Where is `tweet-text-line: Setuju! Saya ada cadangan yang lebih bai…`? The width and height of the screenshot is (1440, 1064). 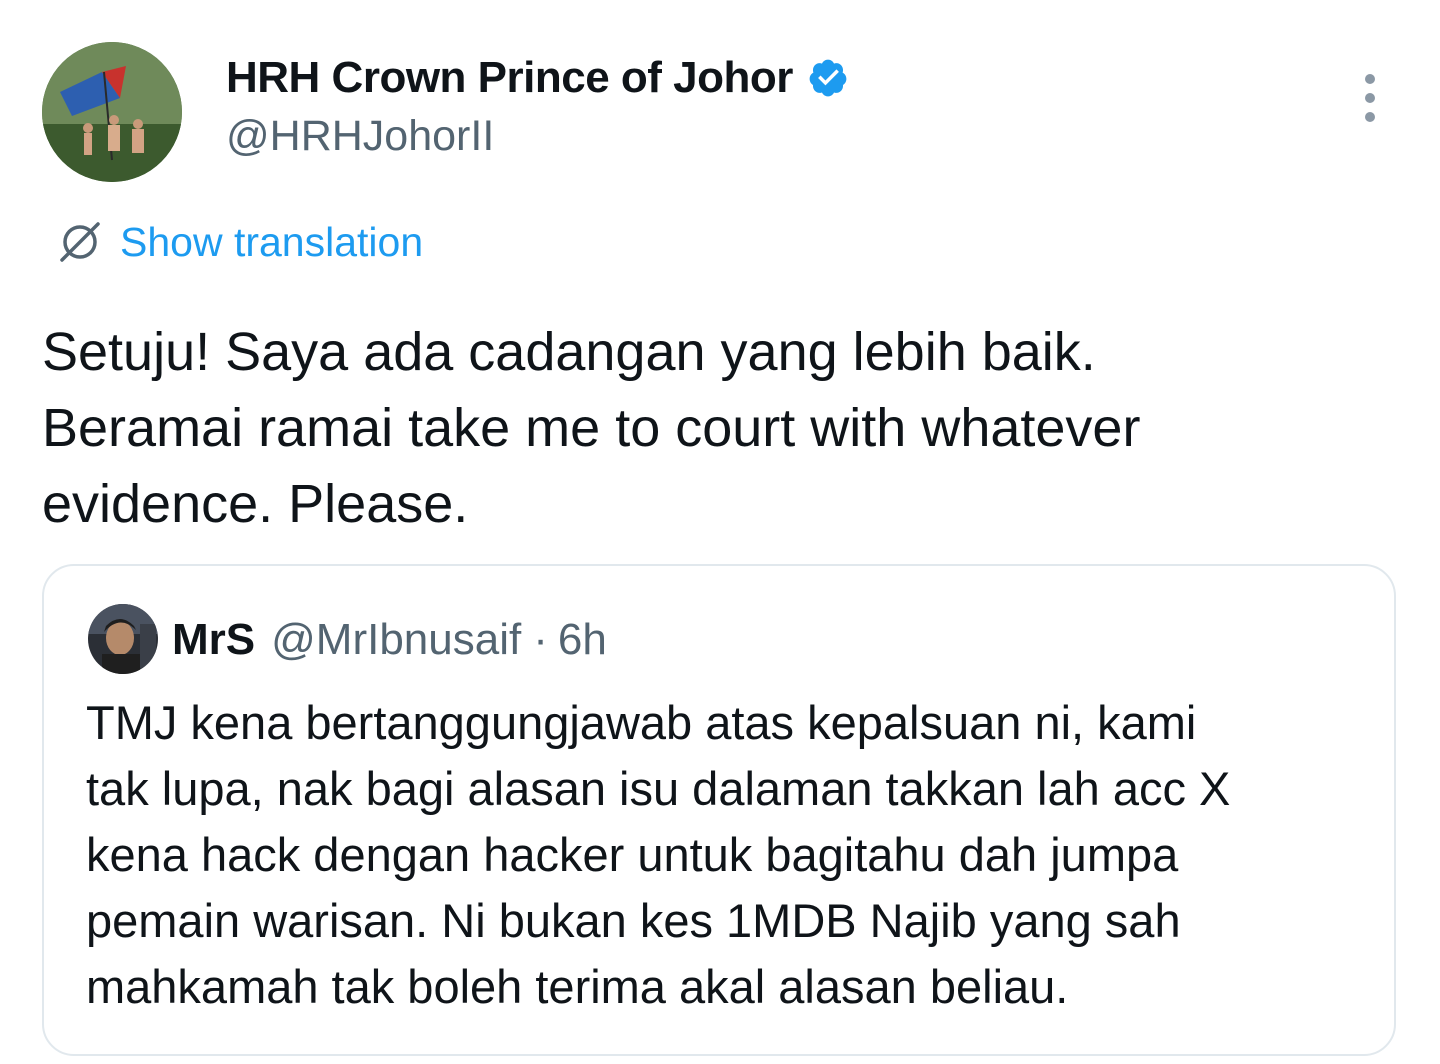
tweet-text-line: Setuju! Saya ada cadangan yang lebih bai… is located at coordinates (569, 352).